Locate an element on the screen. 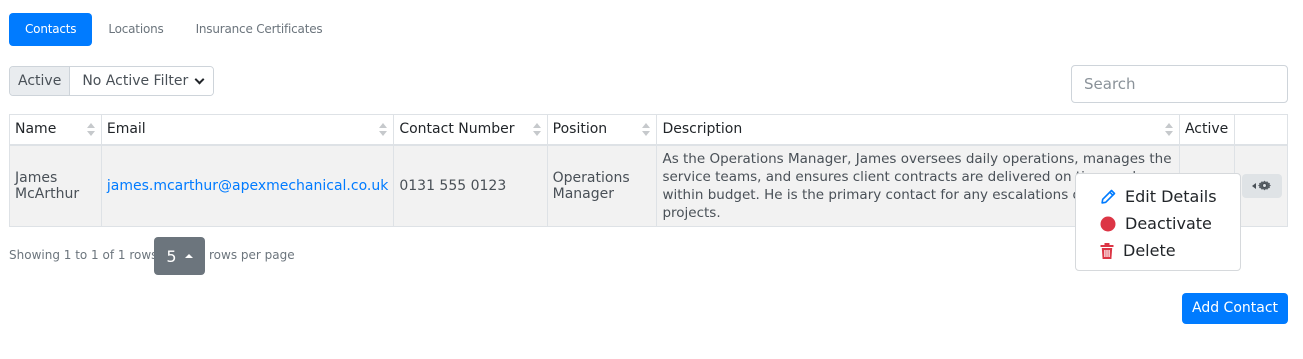  page-size-dropdown: 5 is located at coordinates (179, 256).